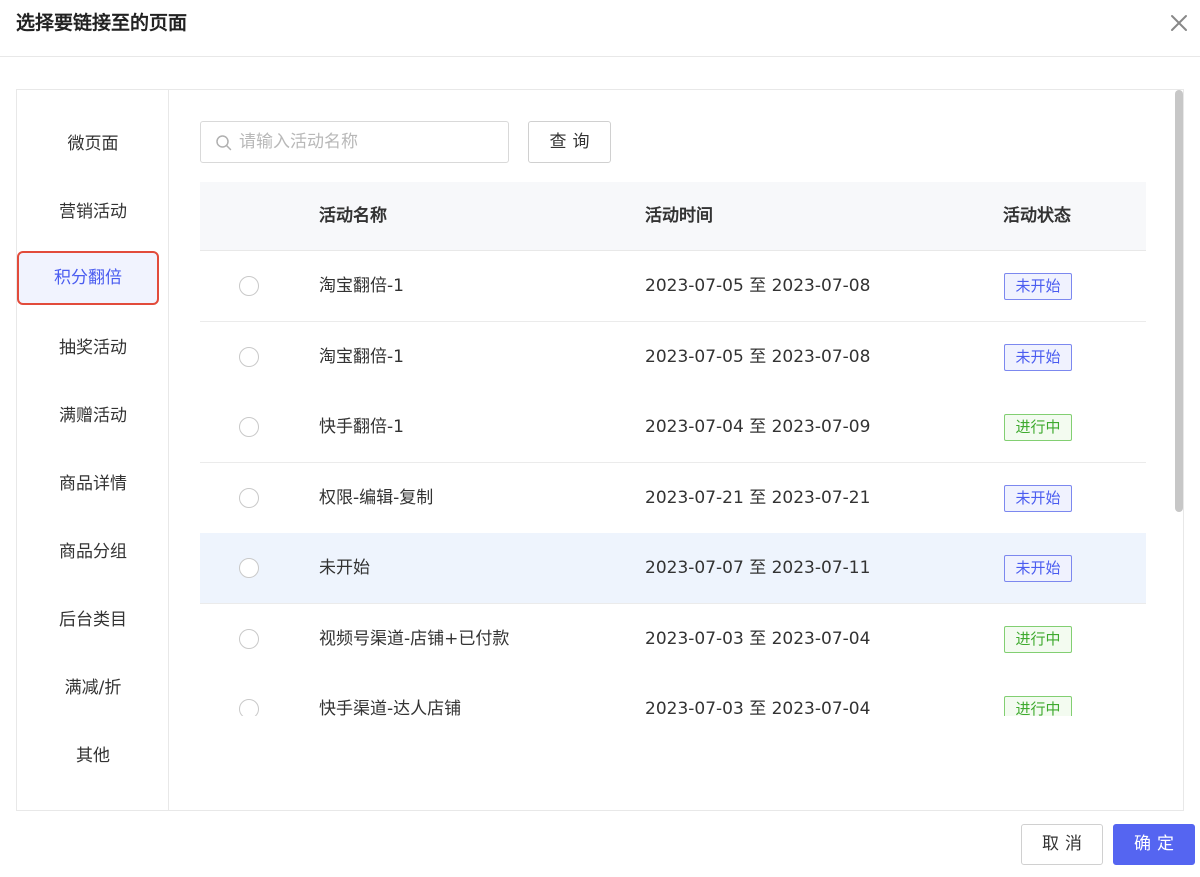 The height and width of the screenshot is (877, 1200). I want to click on dialog-header: 选择要链接至的页面, so click(600, 28).